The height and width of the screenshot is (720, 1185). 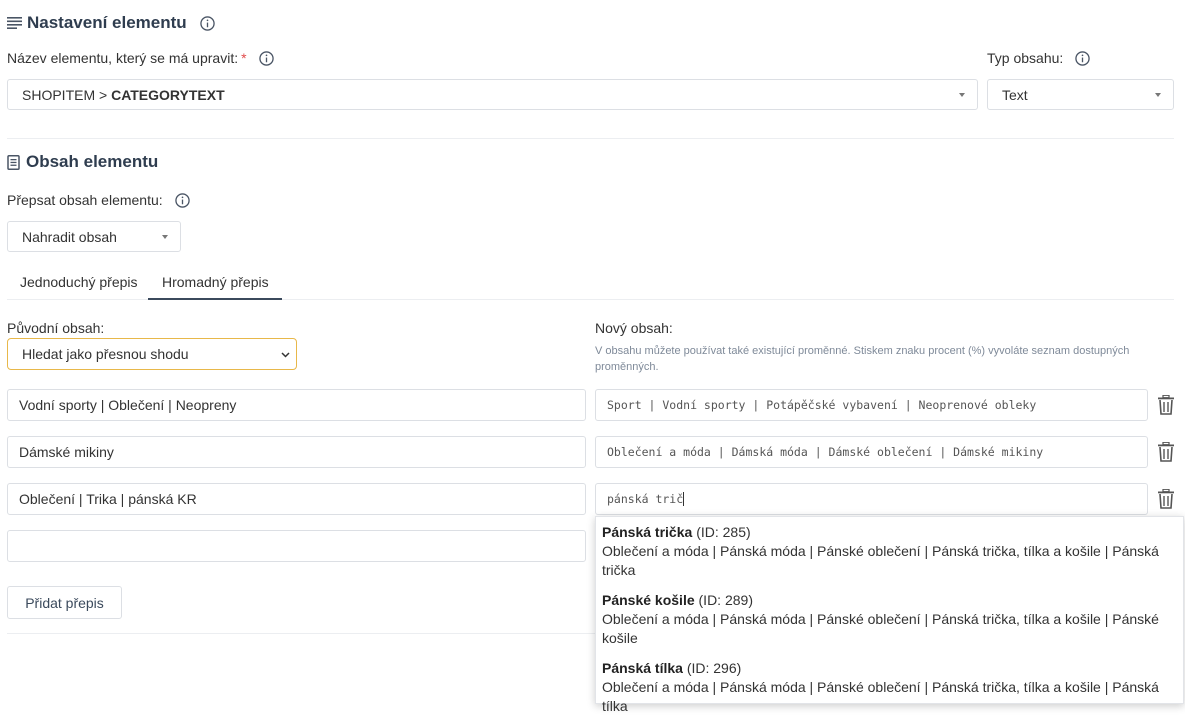 I want to click on section-divider, so click(x=590, y=138).